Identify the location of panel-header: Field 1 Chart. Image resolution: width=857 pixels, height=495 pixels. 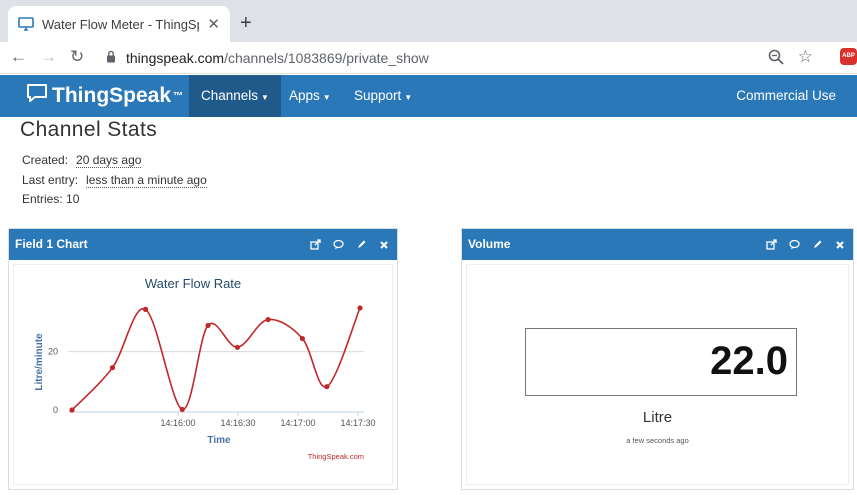
(203, 244).